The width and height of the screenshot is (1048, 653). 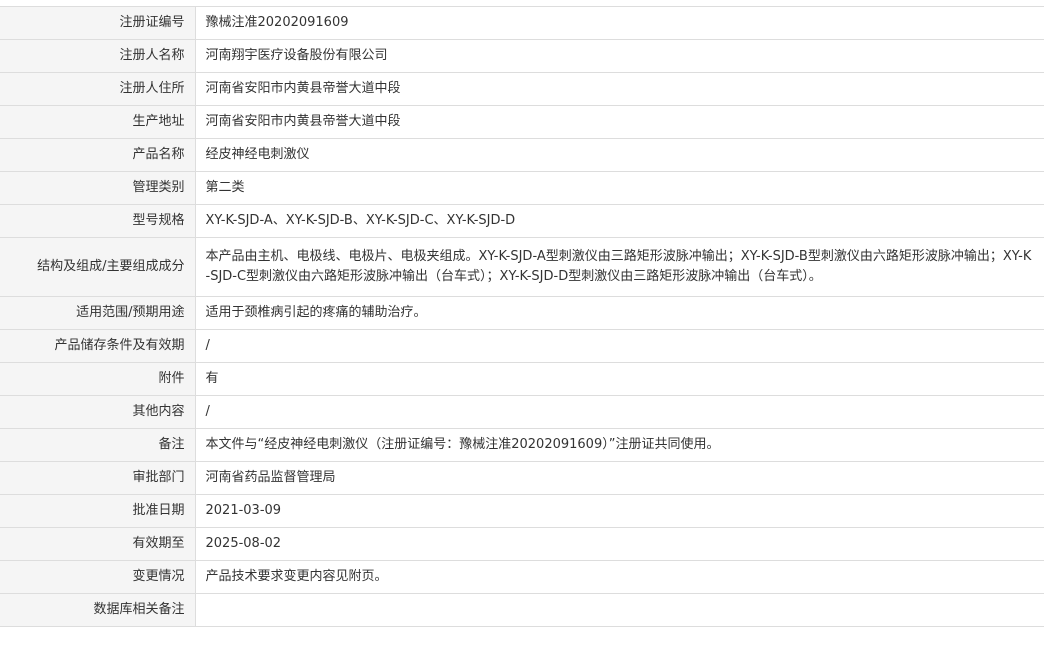 What do you see at coordinates (98, 478) in the screenshot?
I see `field-label: 审批部门` at bounding box center [98, 478].